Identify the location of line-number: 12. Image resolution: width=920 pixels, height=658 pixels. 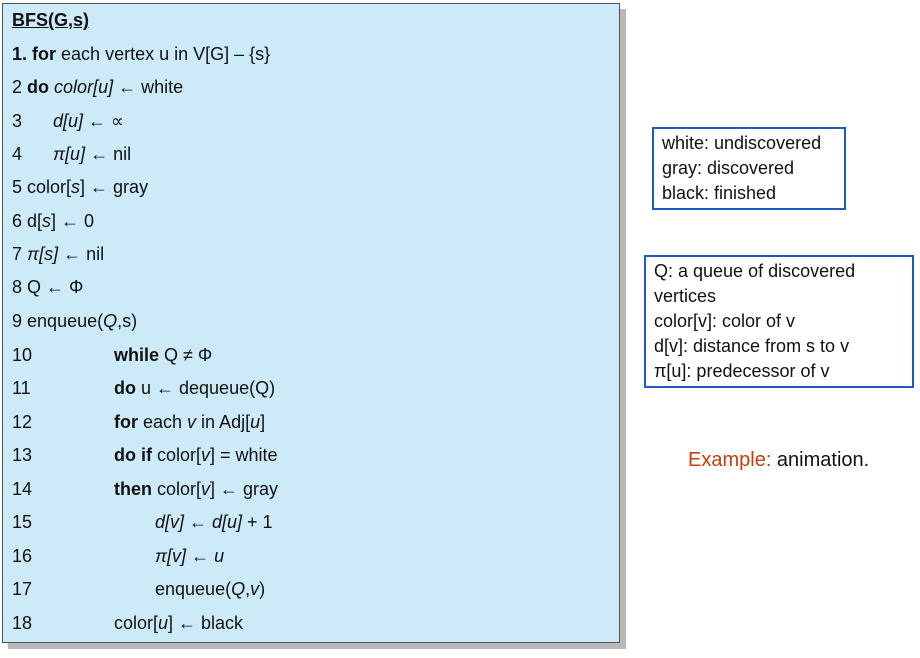
(22, 422).